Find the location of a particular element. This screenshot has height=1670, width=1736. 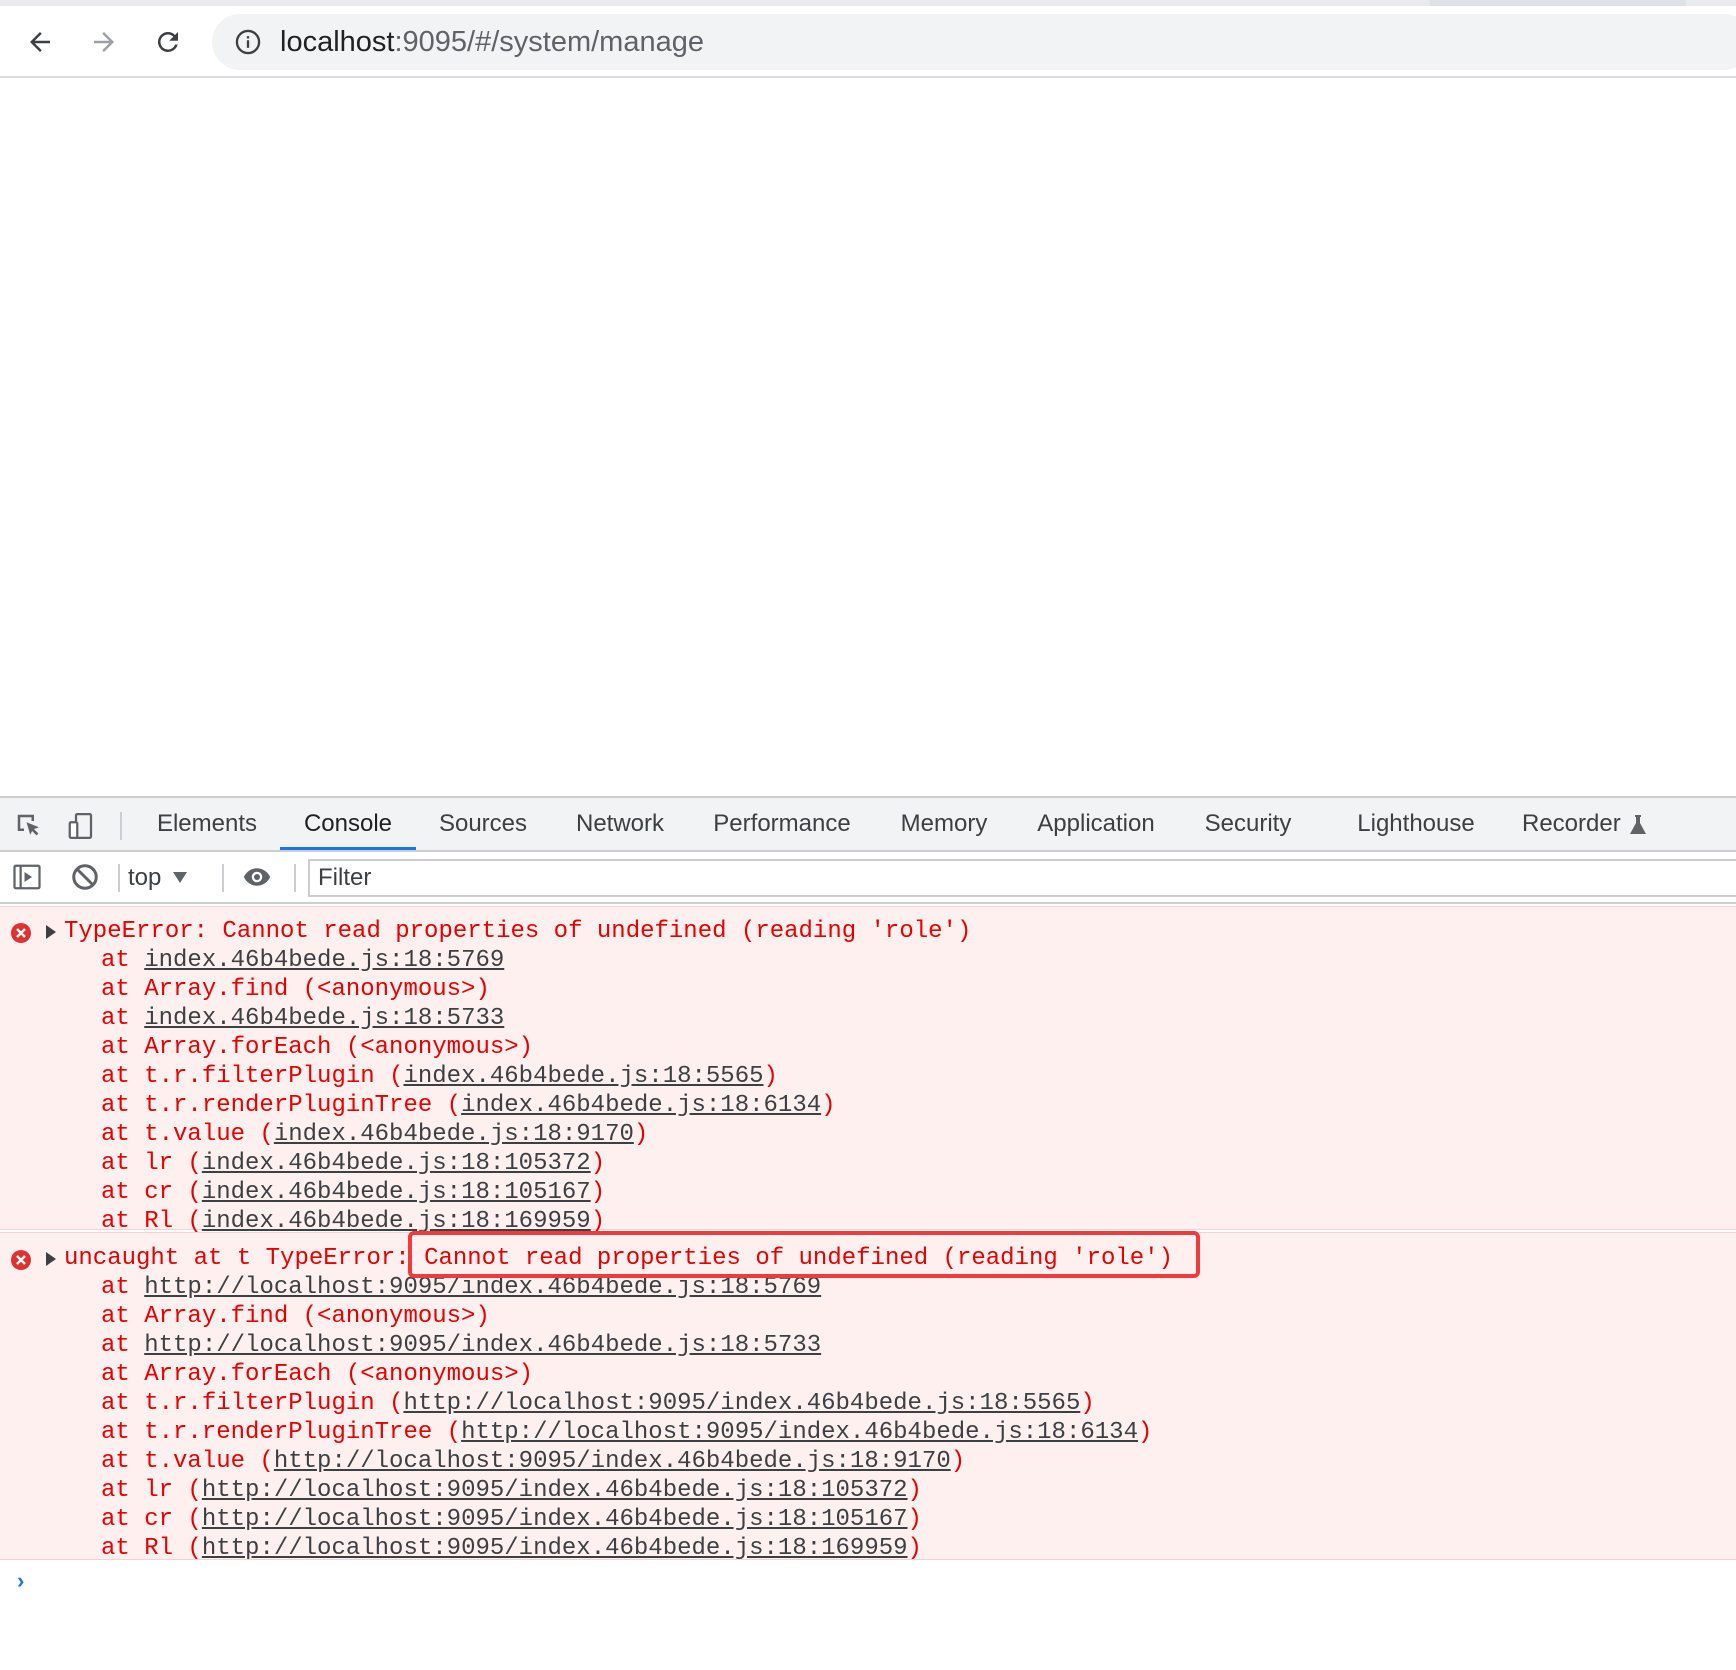

back-button is located at coordinates (40, 42).